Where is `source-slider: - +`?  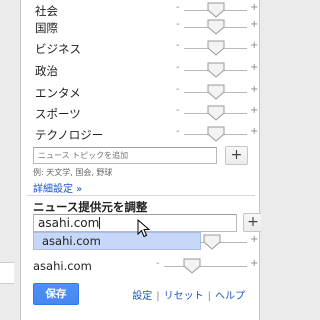 source-slider: - + is located at coordinates (207, 267).